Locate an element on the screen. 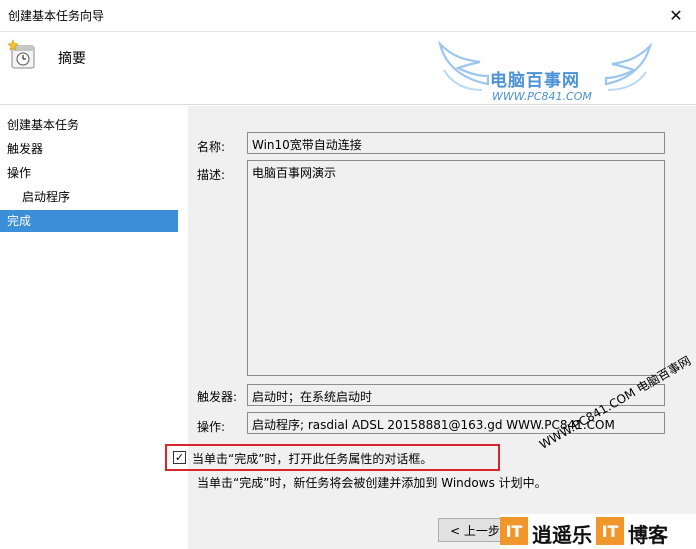 Image resolution: width=696 pixels, height=549 pixels. close-icon: ✕ is located at coordinates (676, 15).